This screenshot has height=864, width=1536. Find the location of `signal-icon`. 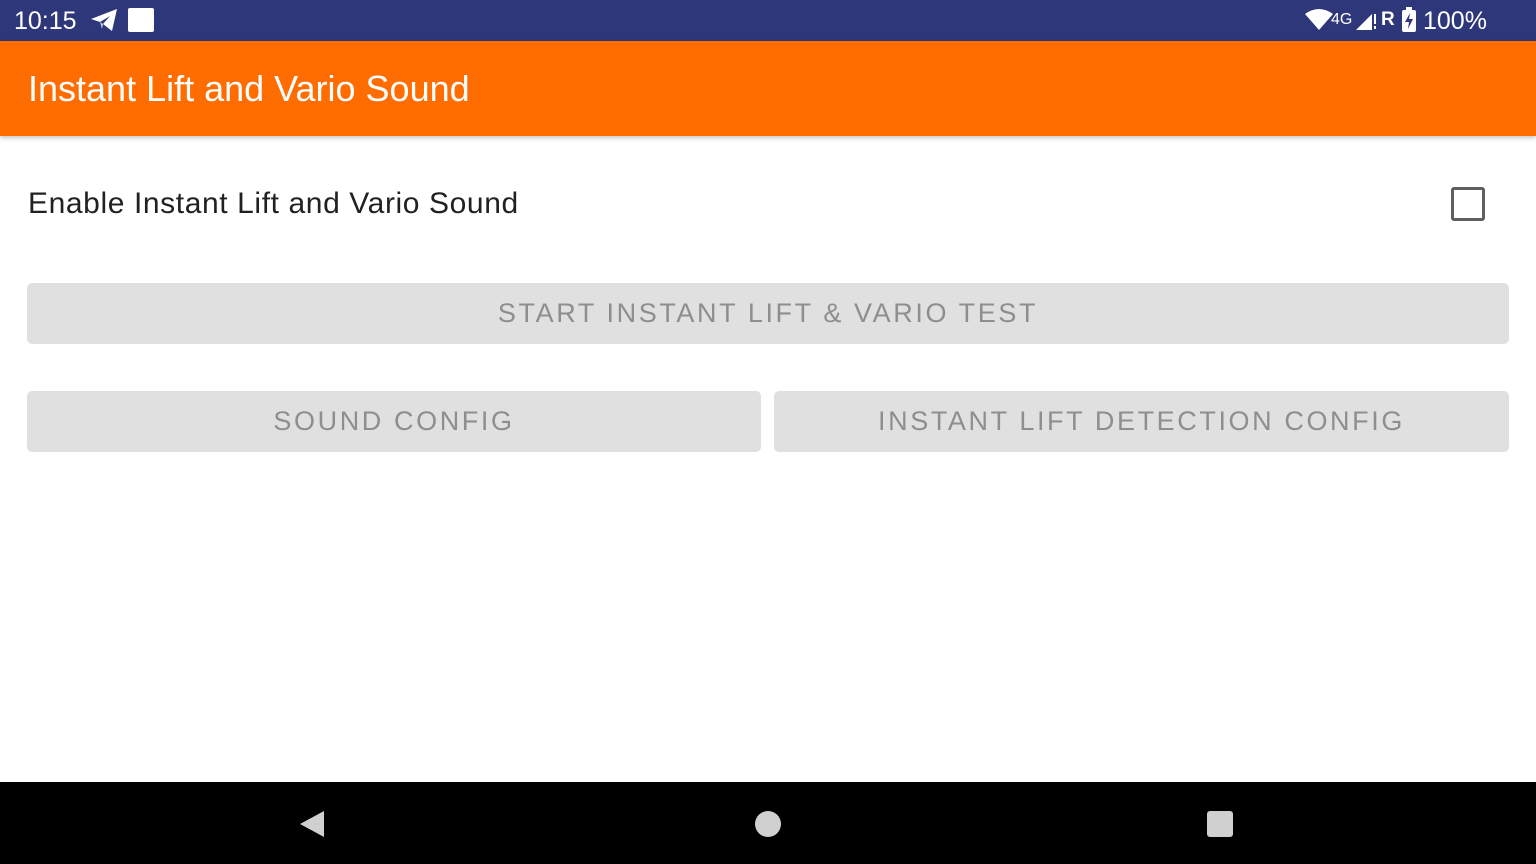

signal-icon is located at coordinates (1366, 22).